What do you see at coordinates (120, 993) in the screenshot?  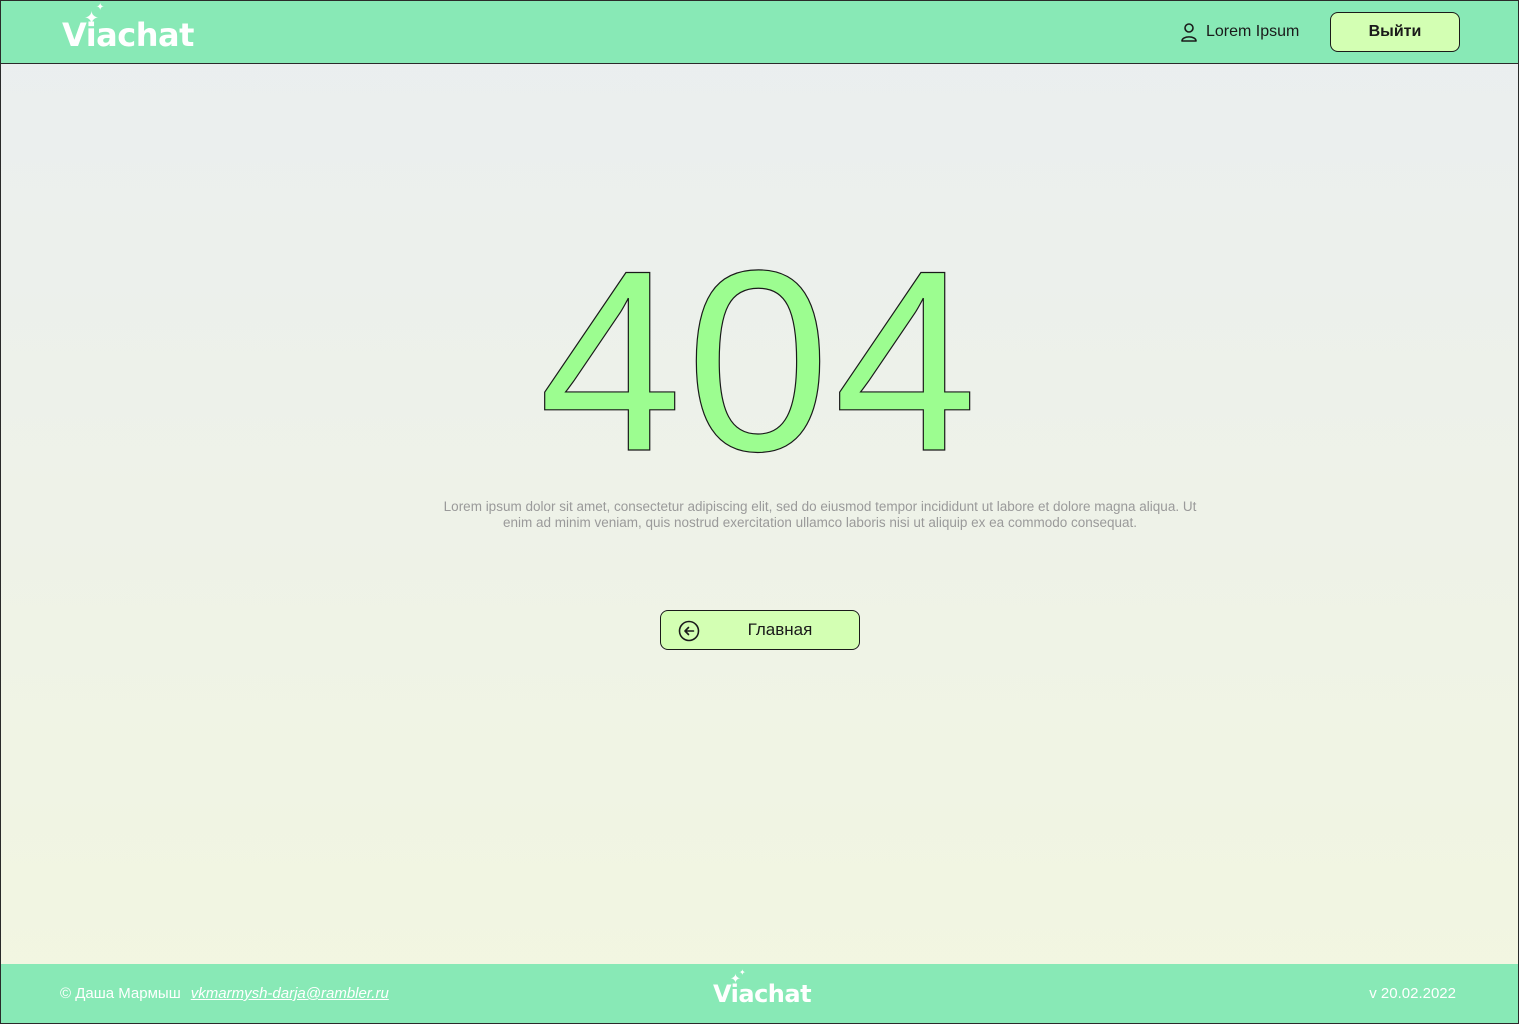 I see `copyright-text: © Даша Мармыш` at bounding box center [120, 993].